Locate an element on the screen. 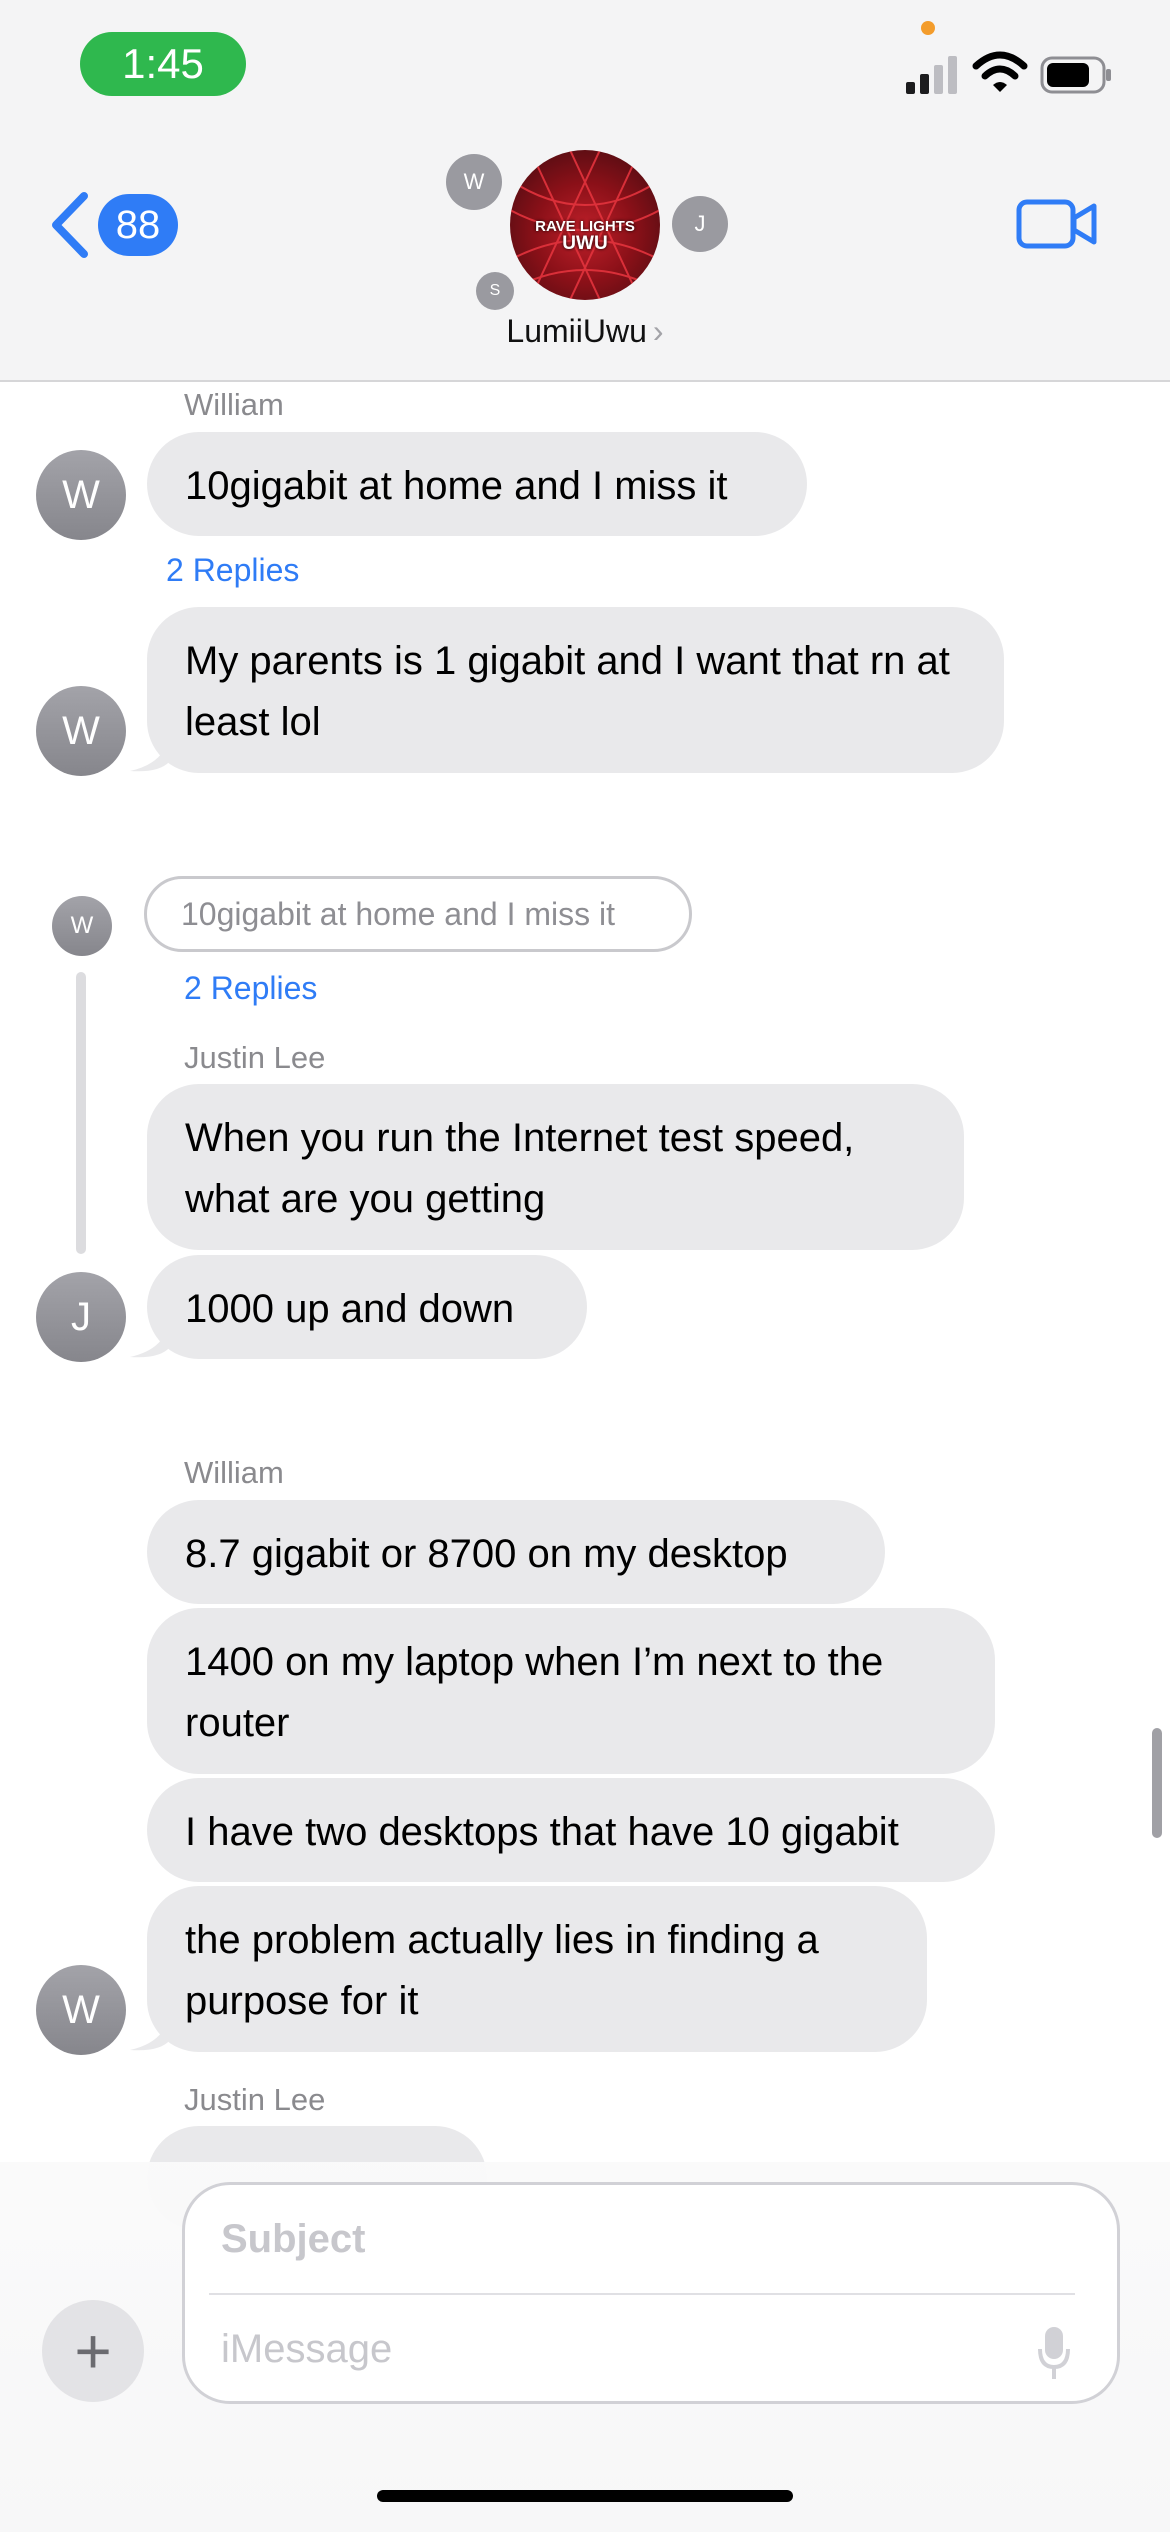  video-camera-icon is located at coordinates (1057, 224).